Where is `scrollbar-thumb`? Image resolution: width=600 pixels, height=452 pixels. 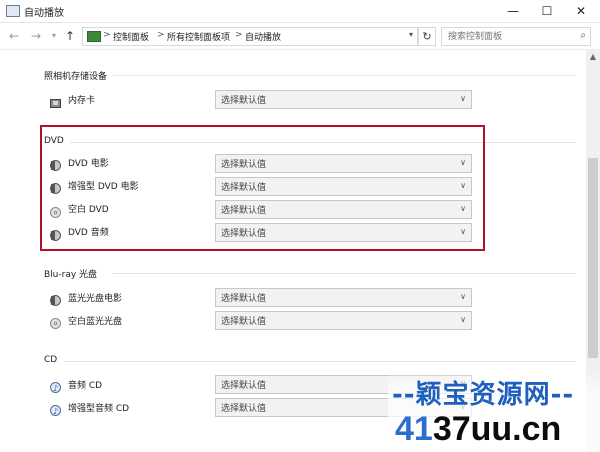
scrollbar-thumb is located at coordinates (593, 258).